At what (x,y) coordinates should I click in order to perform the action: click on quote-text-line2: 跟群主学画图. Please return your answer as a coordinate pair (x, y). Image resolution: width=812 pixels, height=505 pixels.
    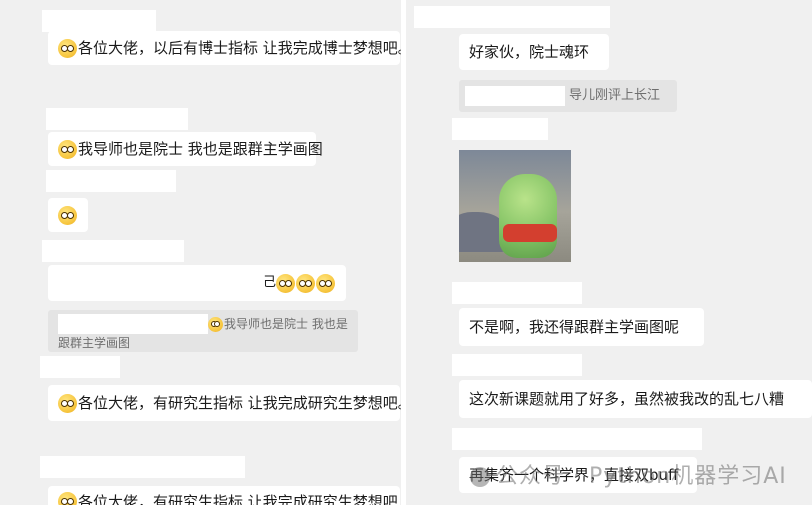
    Looking at the image, I should click on (94, 343).